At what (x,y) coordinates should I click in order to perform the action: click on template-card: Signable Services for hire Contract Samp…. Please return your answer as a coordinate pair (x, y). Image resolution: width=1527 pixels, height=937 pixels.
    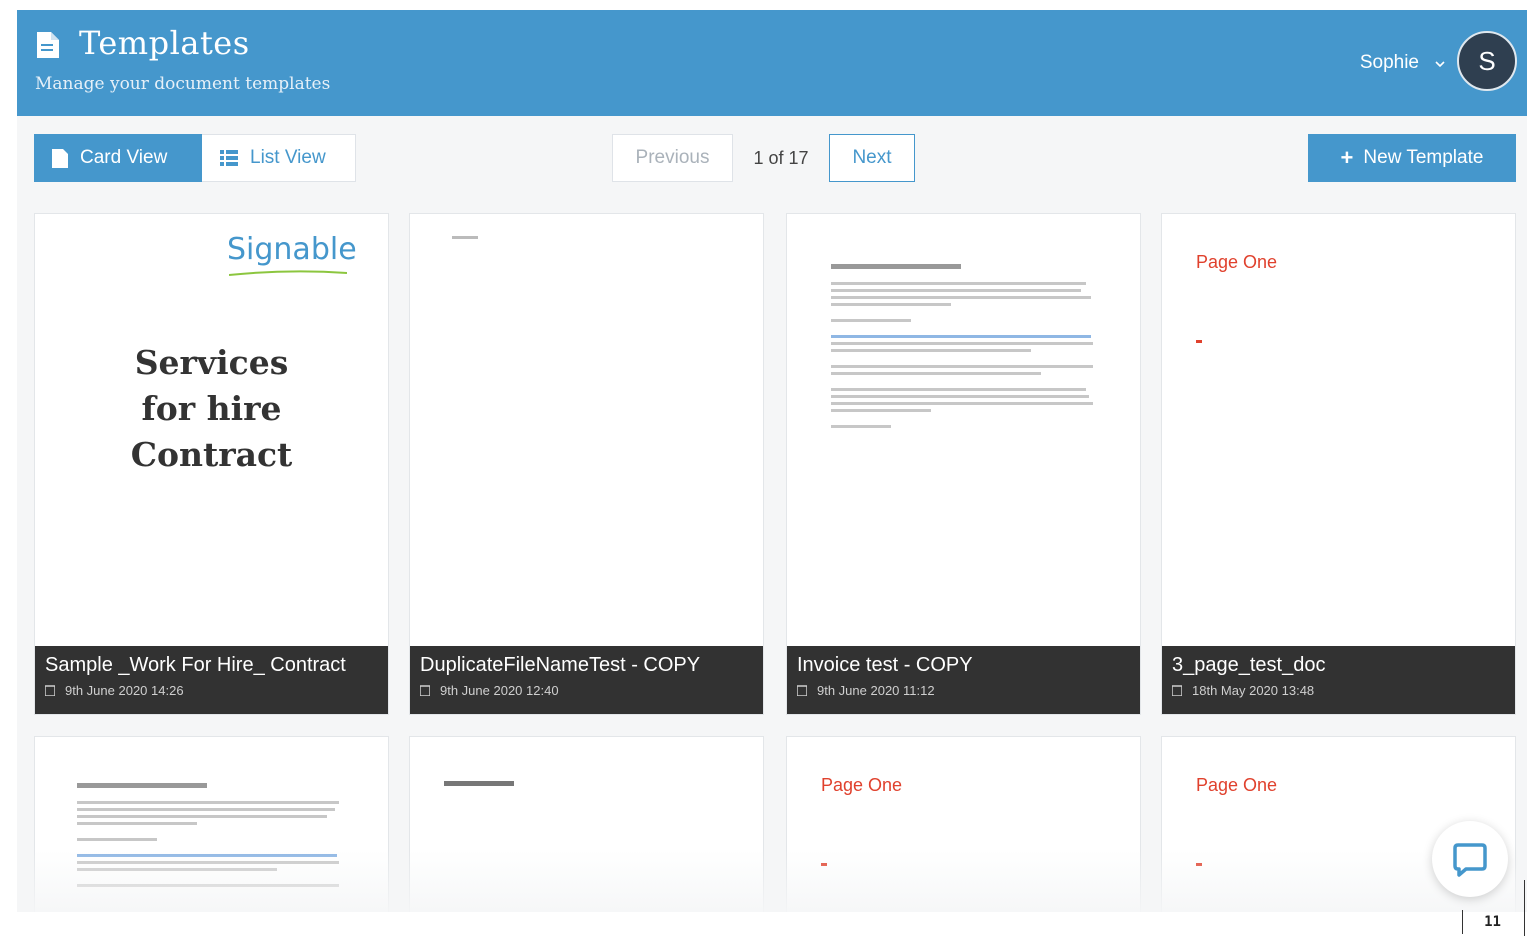
    Looking at the image, I should click on (211, 464).